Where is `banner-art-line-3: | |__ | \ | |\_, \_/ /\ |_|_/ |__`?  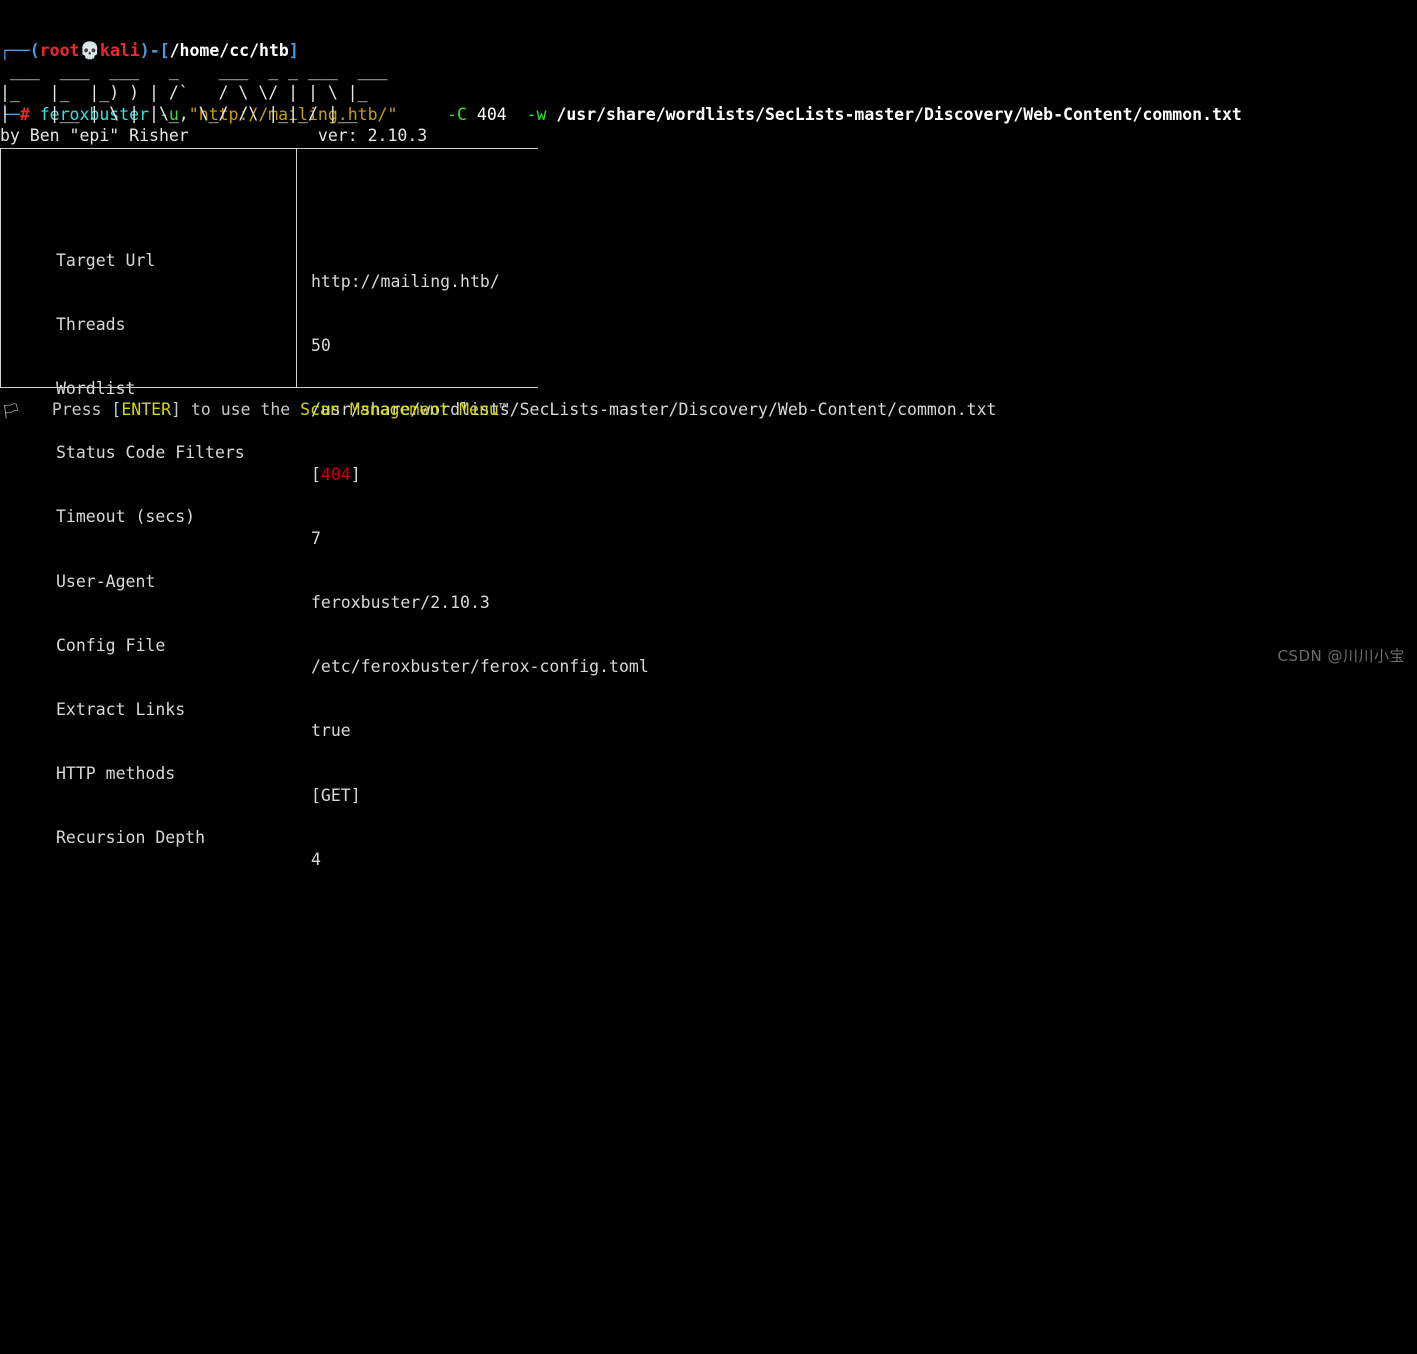 banner-art-line-3: | |__ | \ | |\_, \_/ /\ |_|_/ |__ is located at coordinates (184, 113).